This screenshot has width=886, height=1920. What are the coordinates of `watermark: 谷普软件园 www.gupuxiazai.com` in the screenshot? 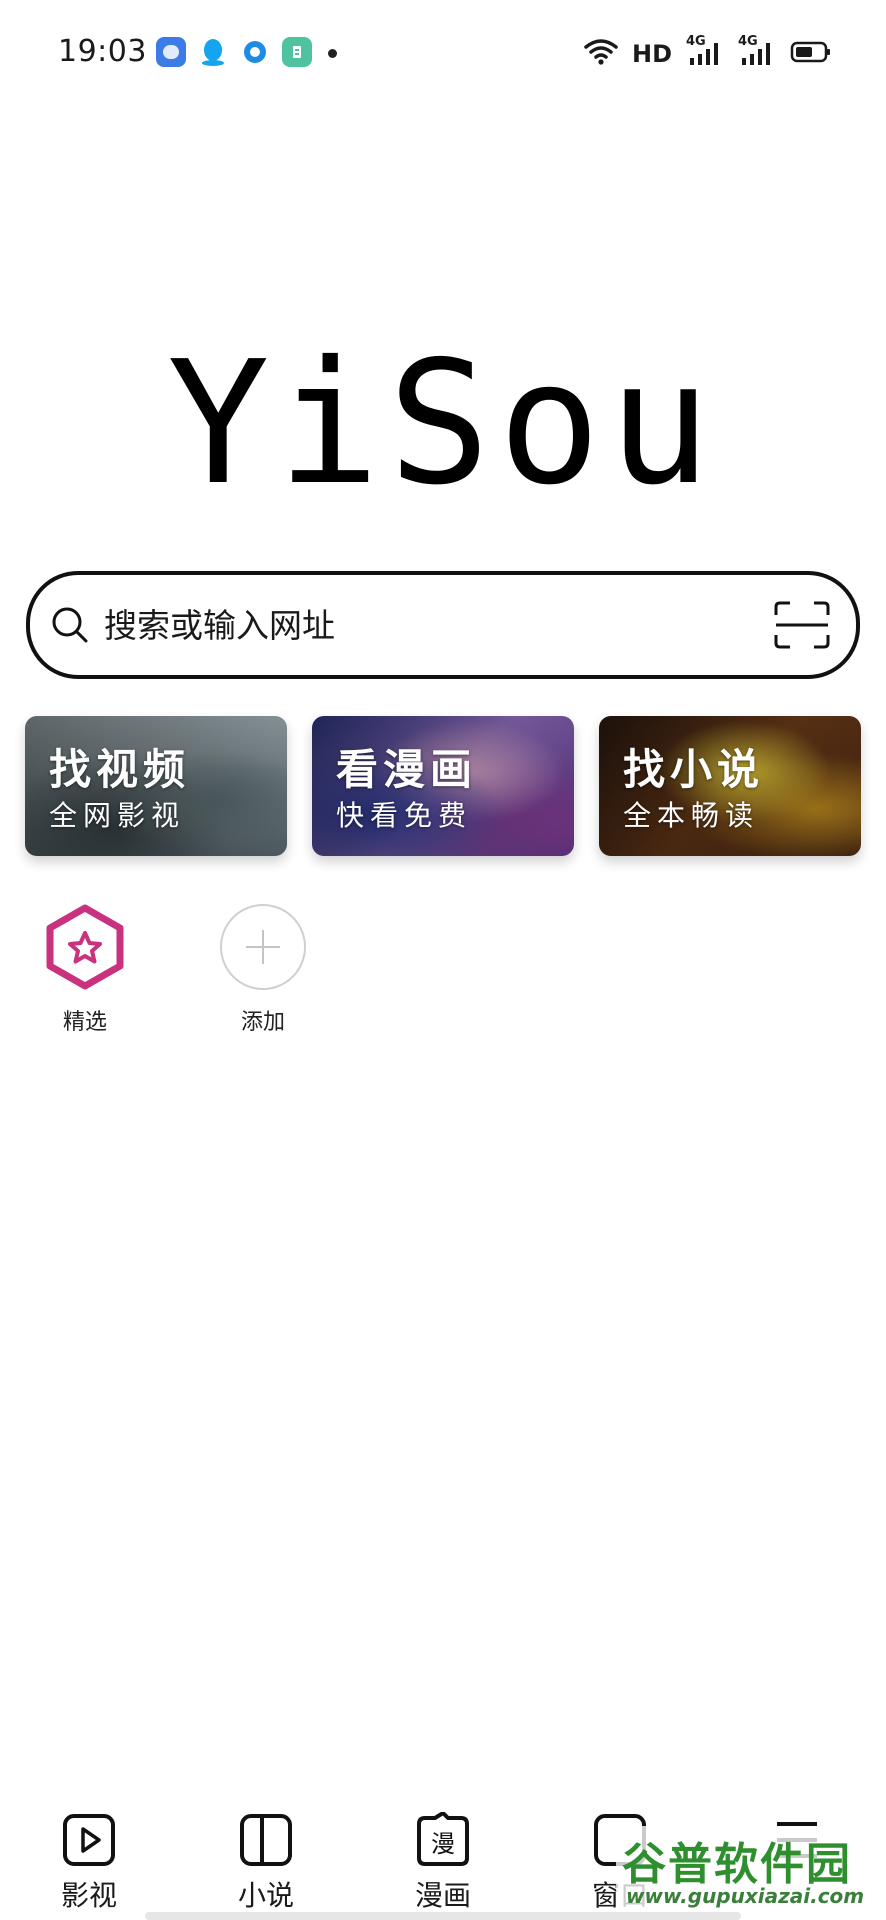 It's located at (751, 1873).